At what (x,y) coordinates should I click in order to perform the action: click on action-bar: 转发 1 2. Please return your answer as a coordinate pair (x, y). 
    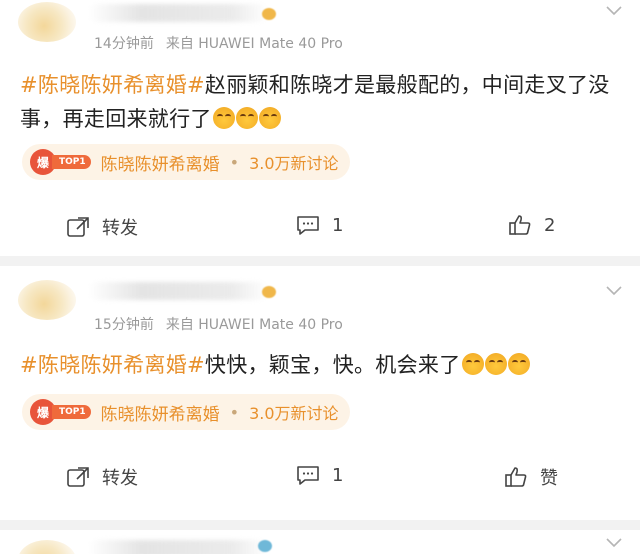
    Looking at the image, I should click on (320, 229).